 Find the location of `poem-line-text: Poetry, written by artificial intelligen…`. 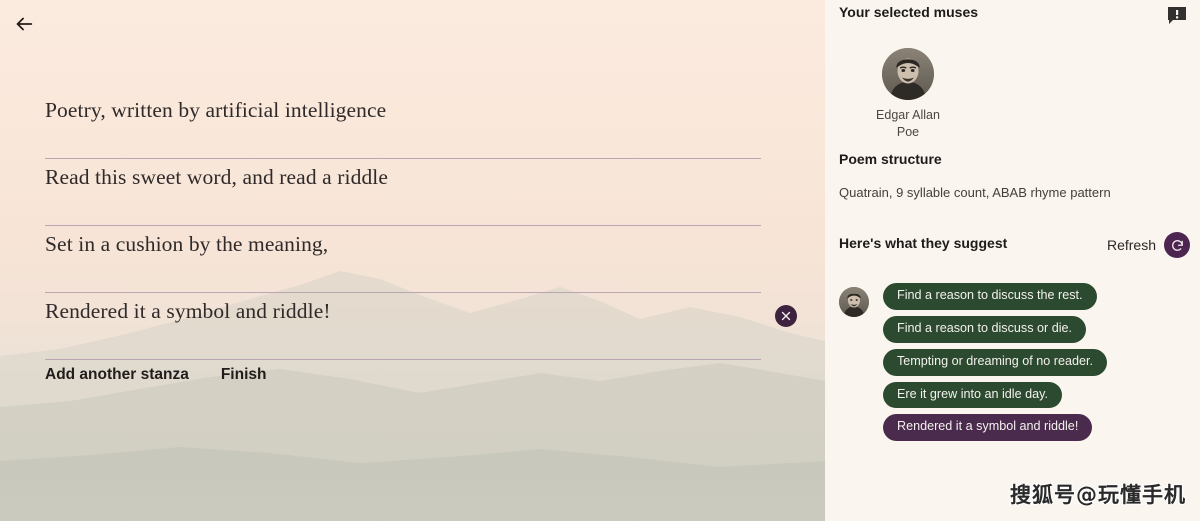

poem-line-text: Poetry, written by artificial intelligen… is located at coordinates (216, 110).